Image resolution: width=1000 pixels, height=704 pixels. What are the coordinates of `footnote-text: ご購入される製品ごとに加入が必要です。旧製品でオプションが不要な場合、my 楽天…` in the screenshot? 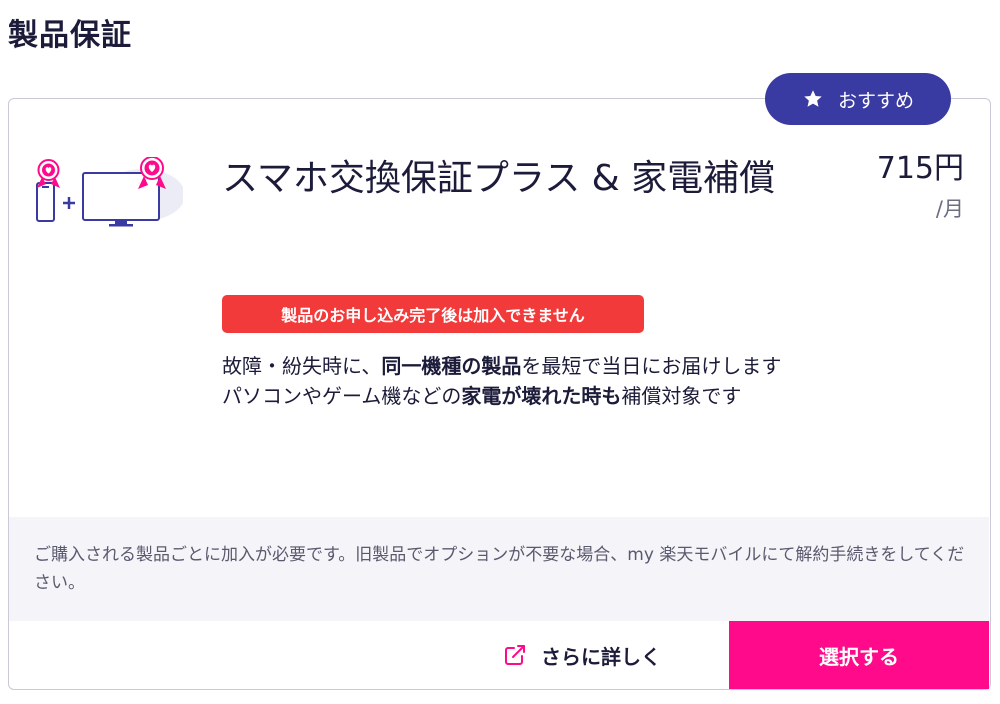 It's located at (499, 569).